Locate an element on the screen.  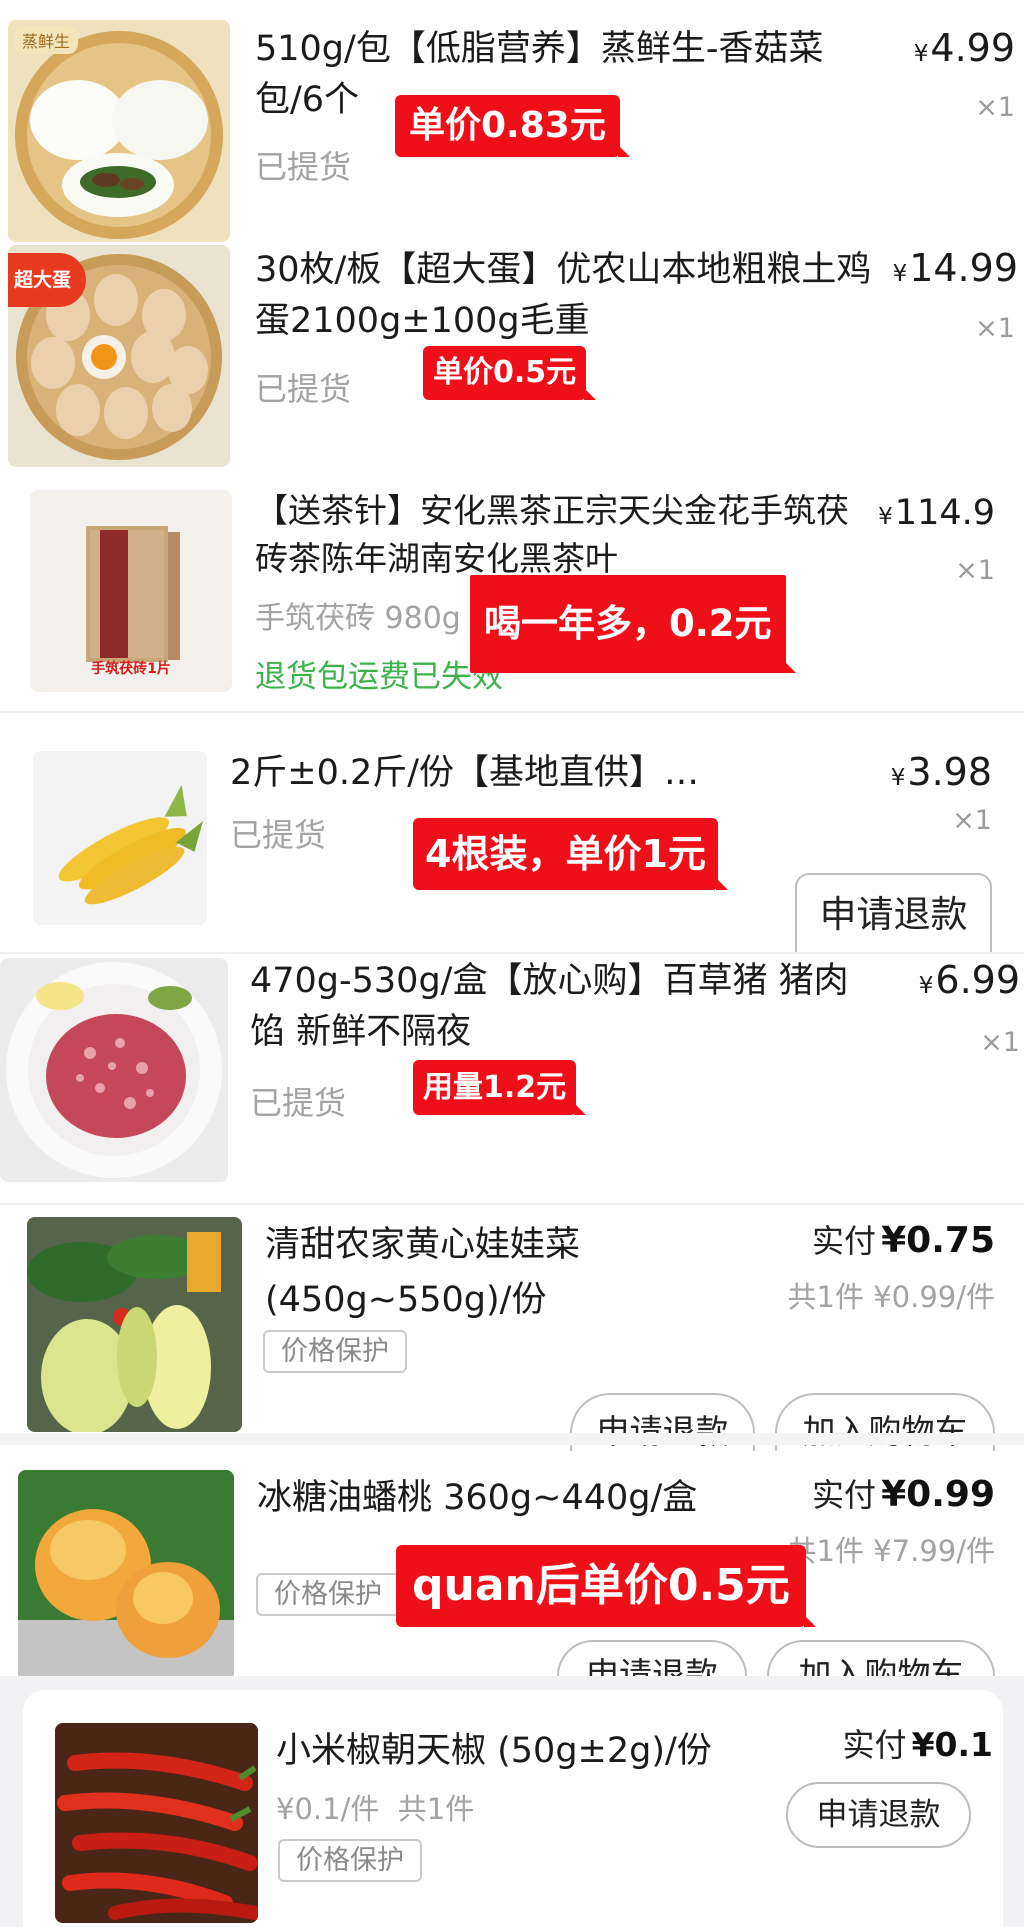
product-title: 30枚/板【超大蛋】优农山本地粗粮土鸡蛋2100g±100g毛重 is located at coordinates (565, 296).